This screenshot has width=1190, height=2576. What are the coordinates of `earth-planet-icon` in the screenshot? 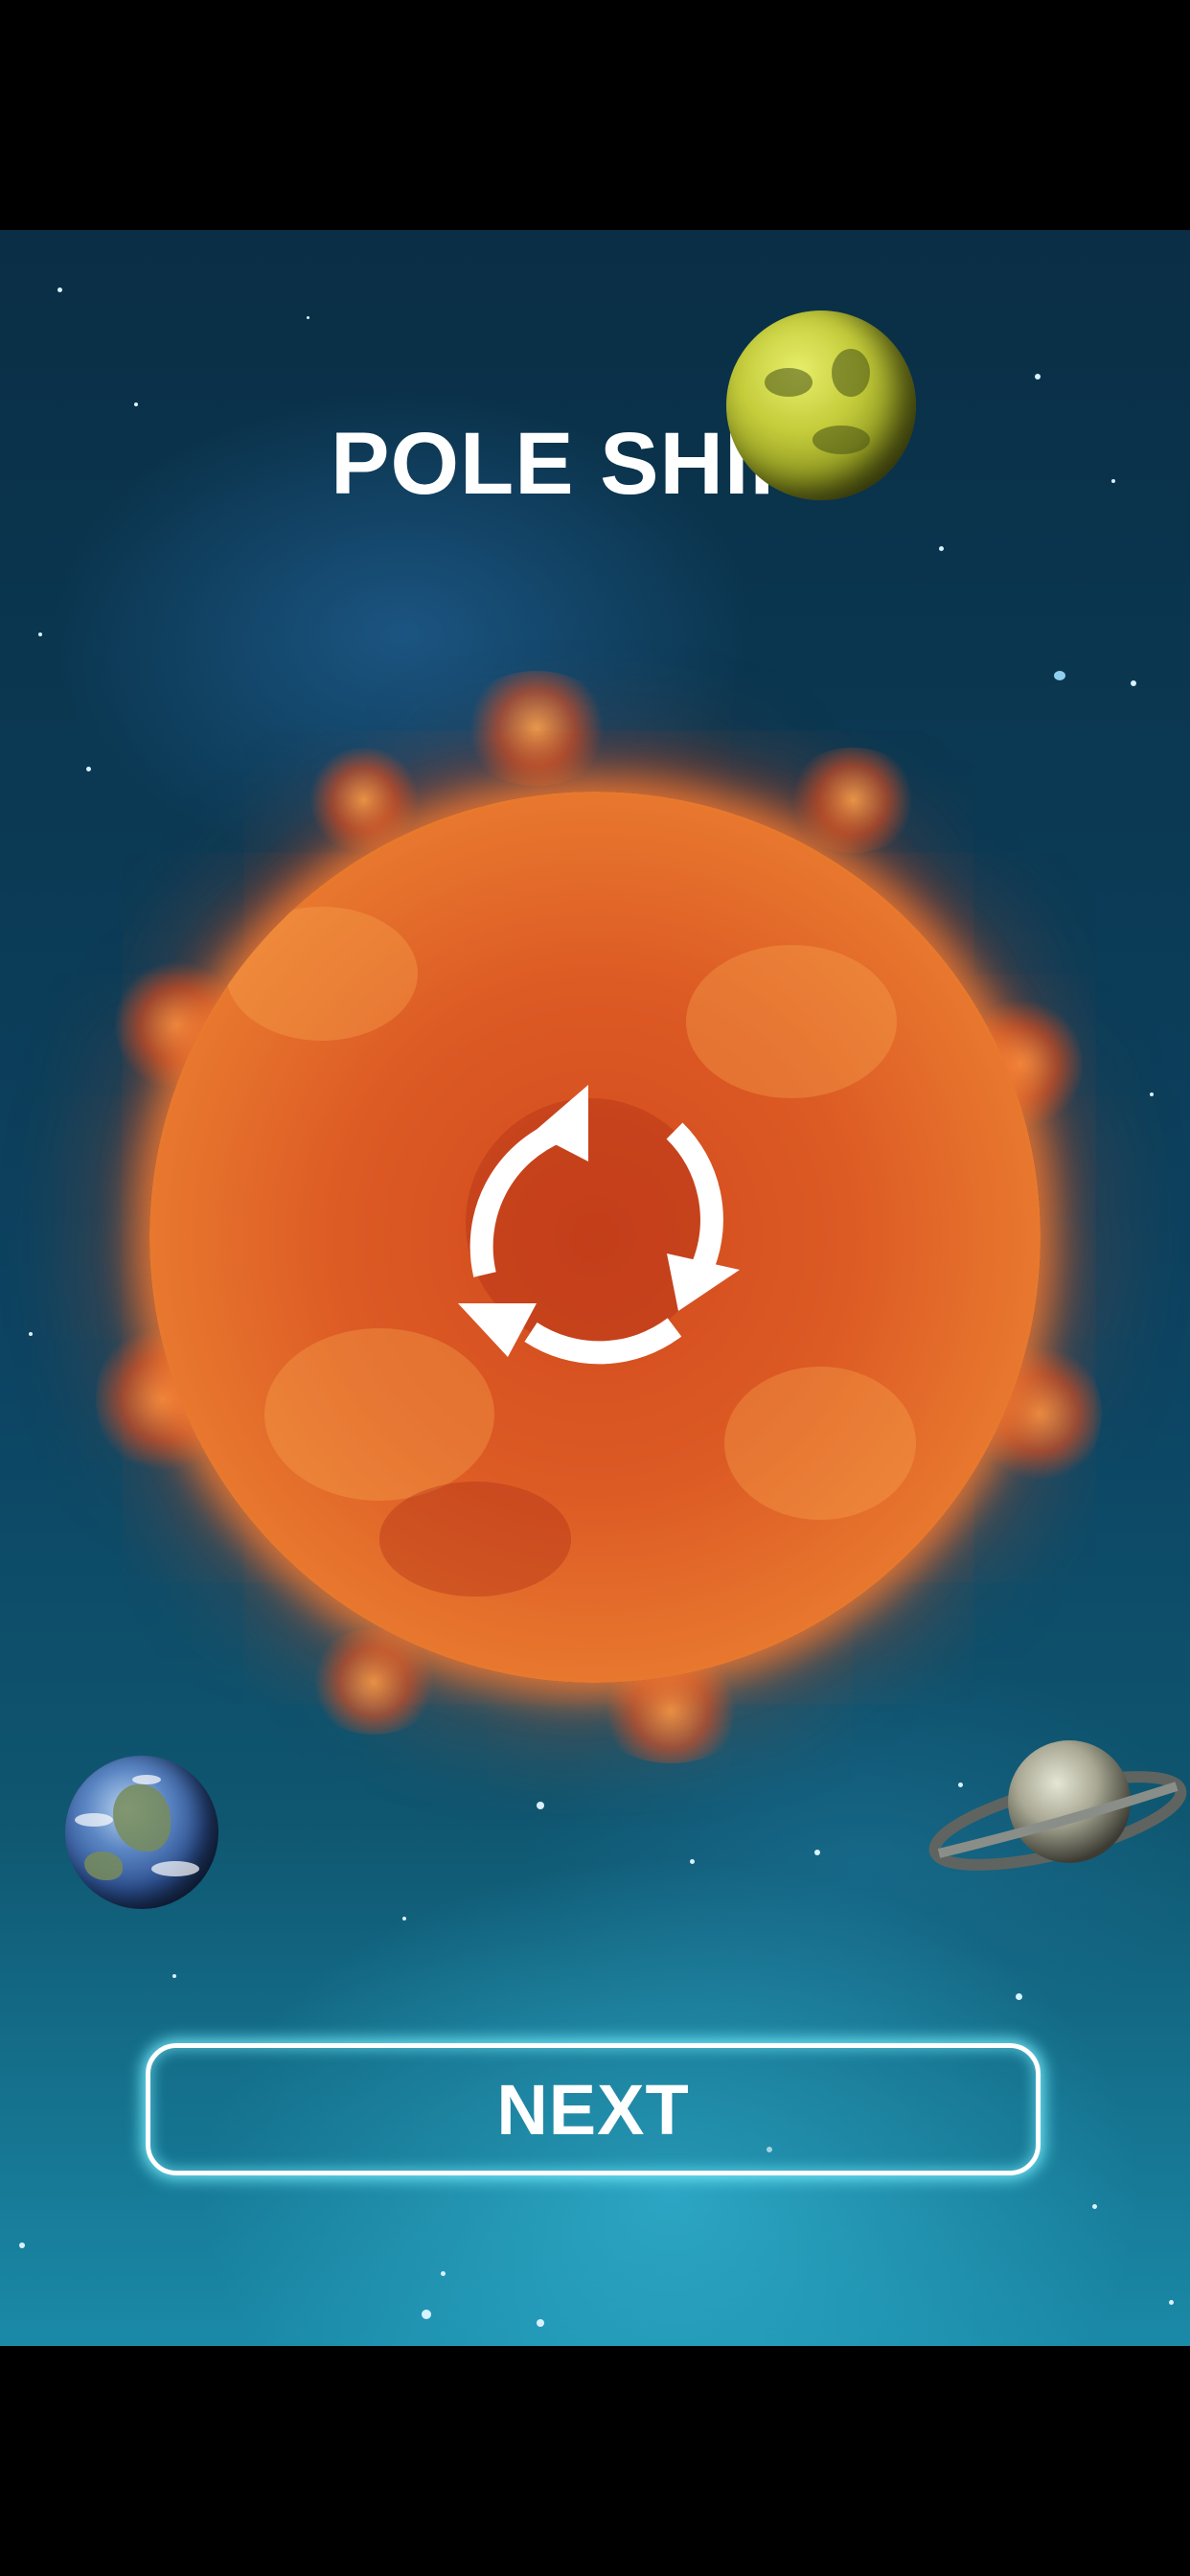 It's located at (141, 1832).